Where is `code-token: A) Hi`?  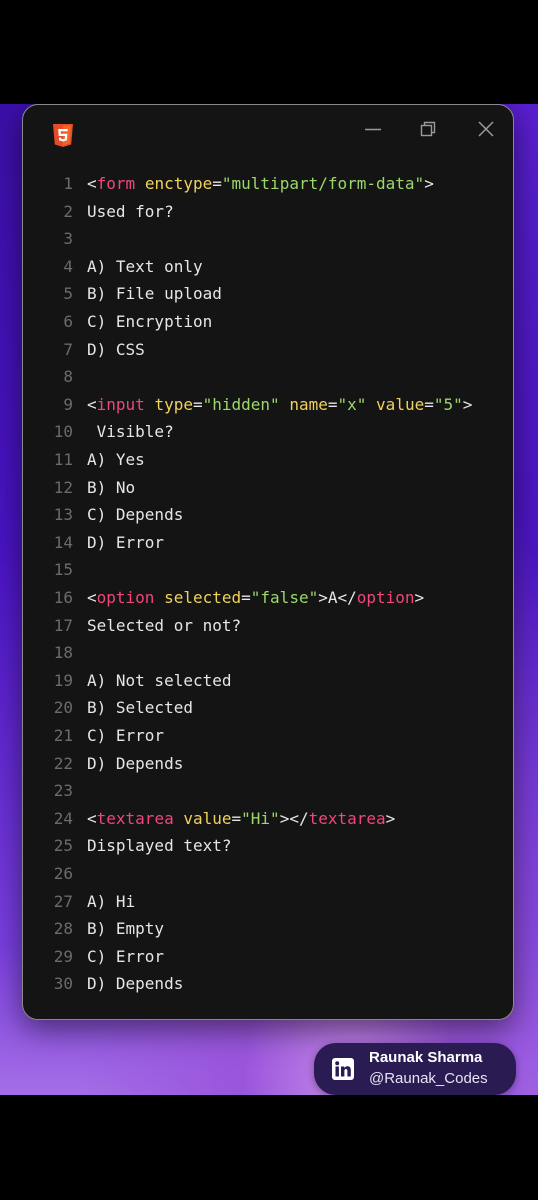
code-token: A) Hi is located at coordinates (111, 901).